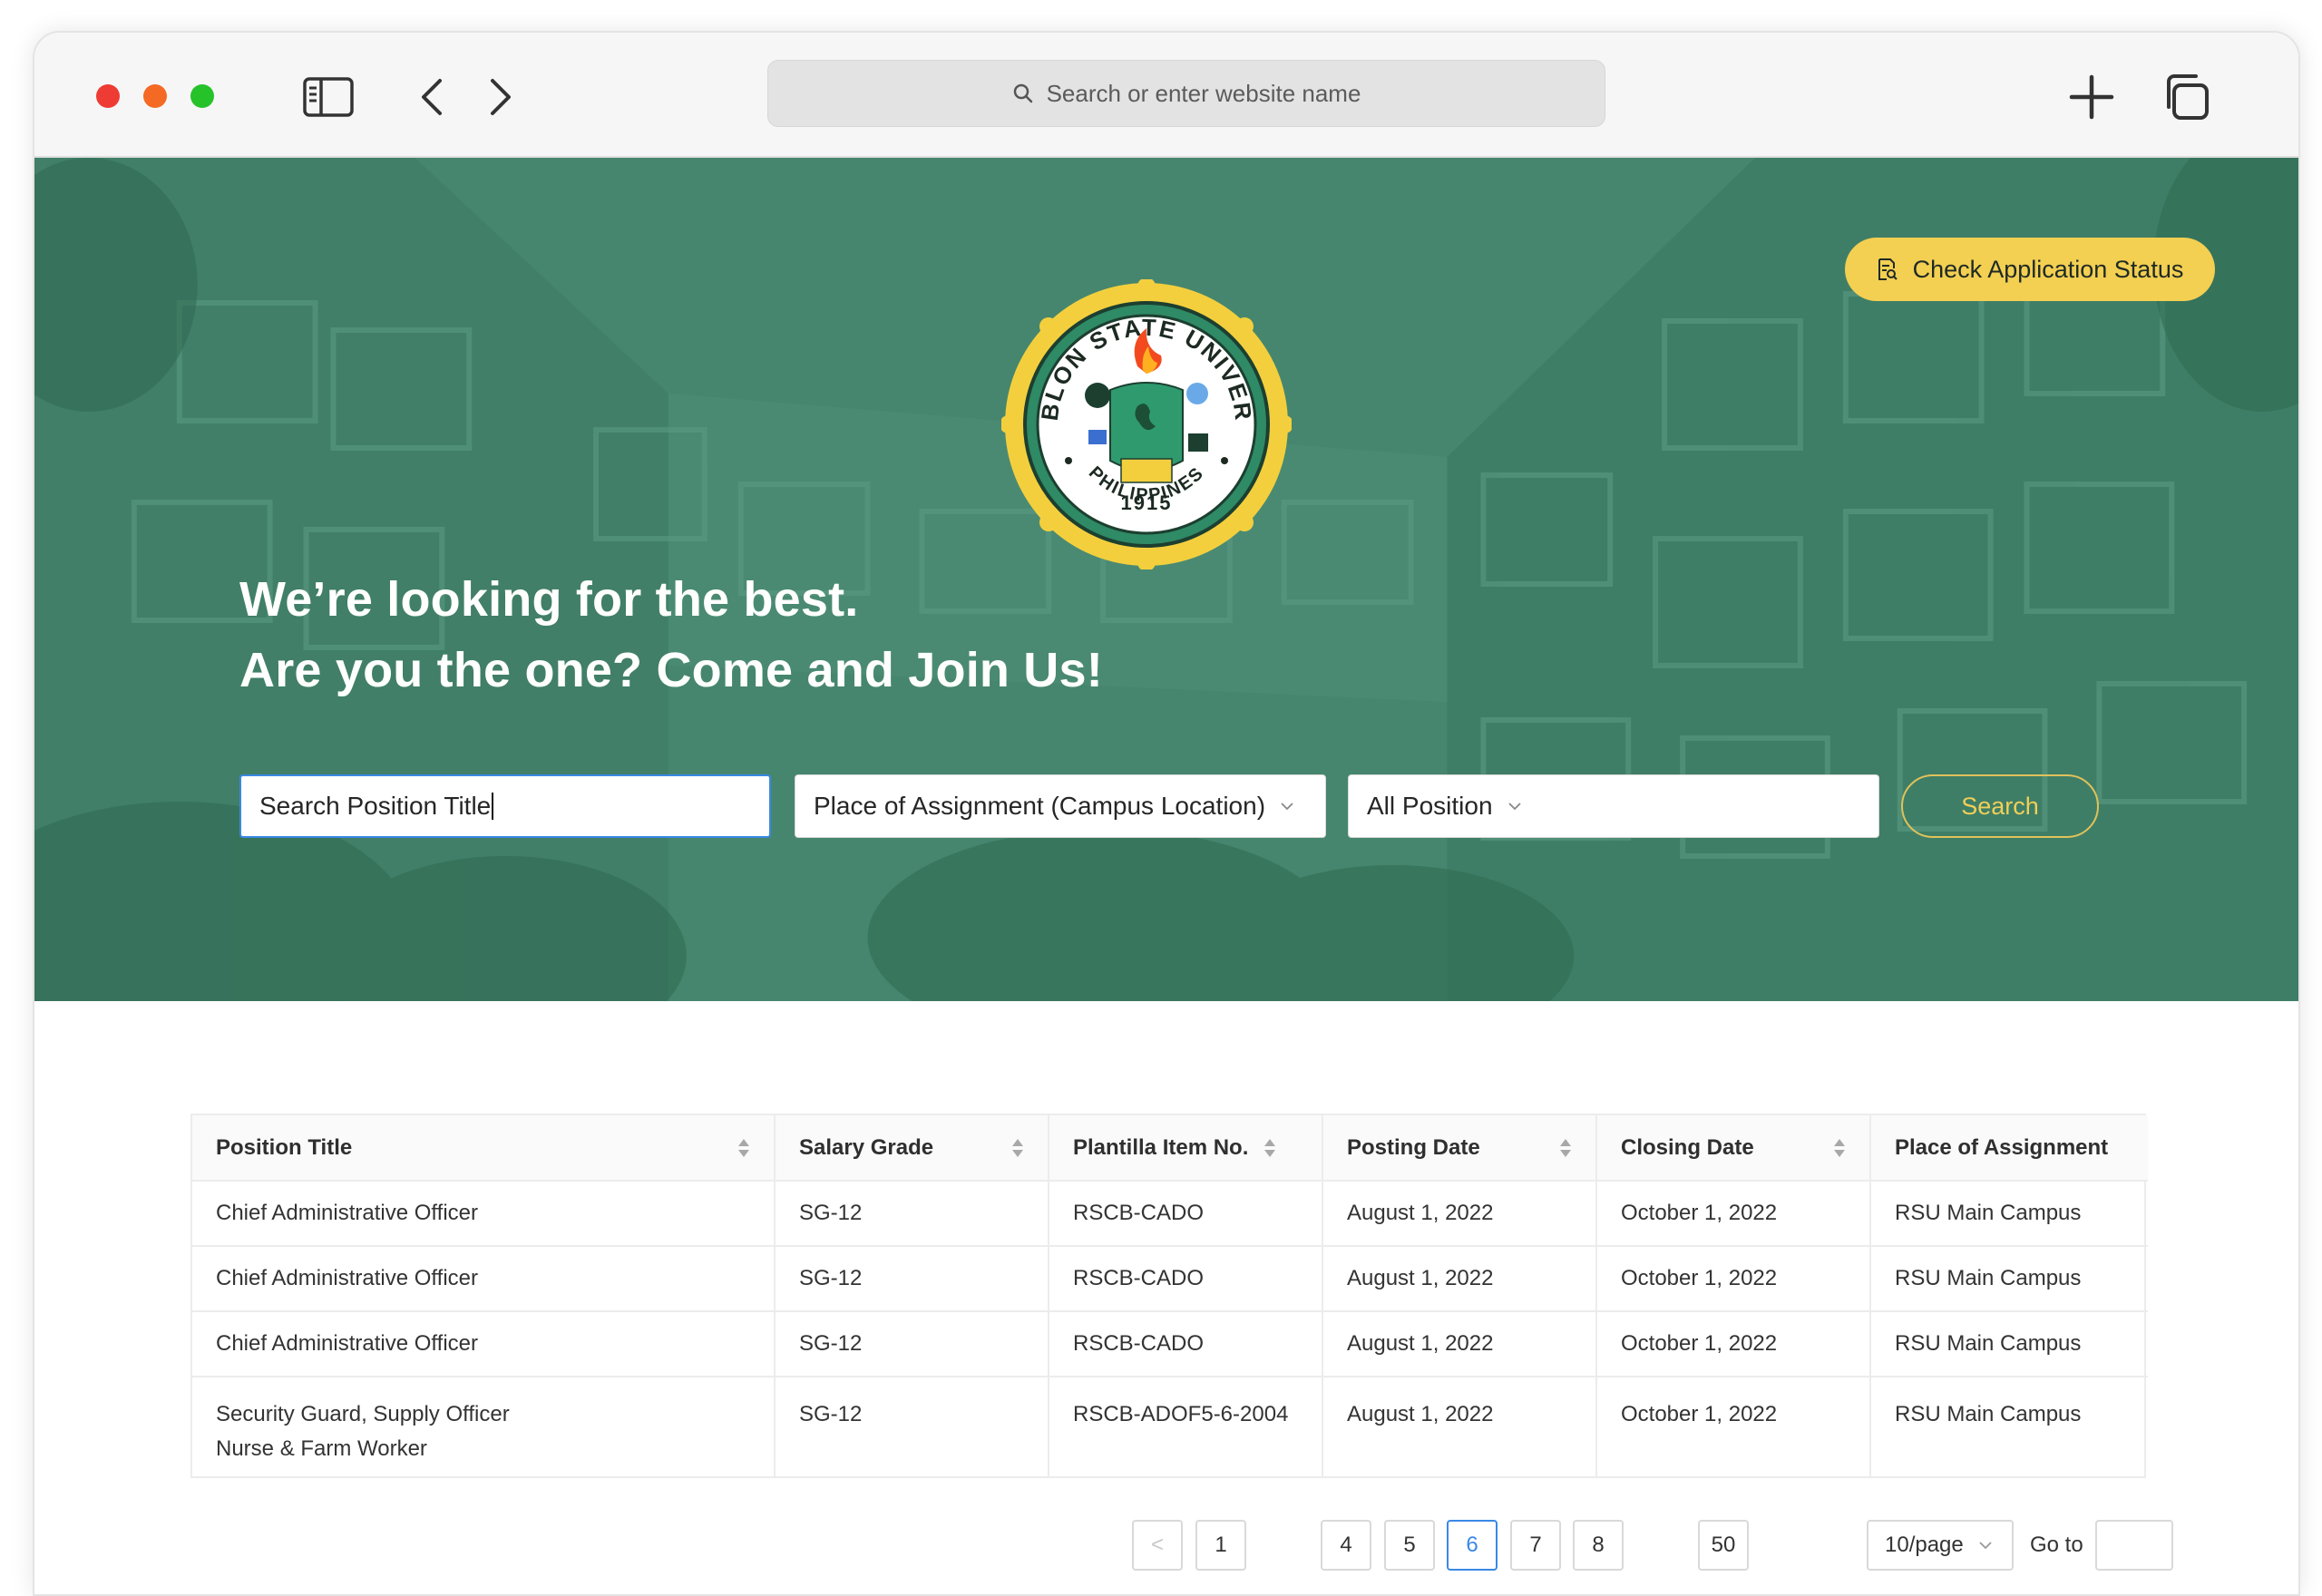  I want to click on address-placeholder: Search or enter website name, so click(1203, 93).